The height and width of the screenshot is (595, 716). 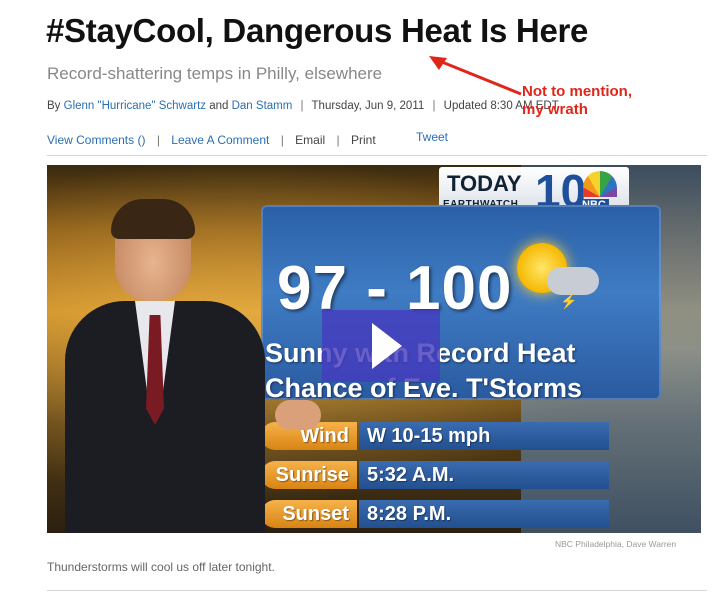 What do you see at coordinates (309, 514) in the screenshot?
I see `sunset-label: Sunset` at bounding box center [309, 514].